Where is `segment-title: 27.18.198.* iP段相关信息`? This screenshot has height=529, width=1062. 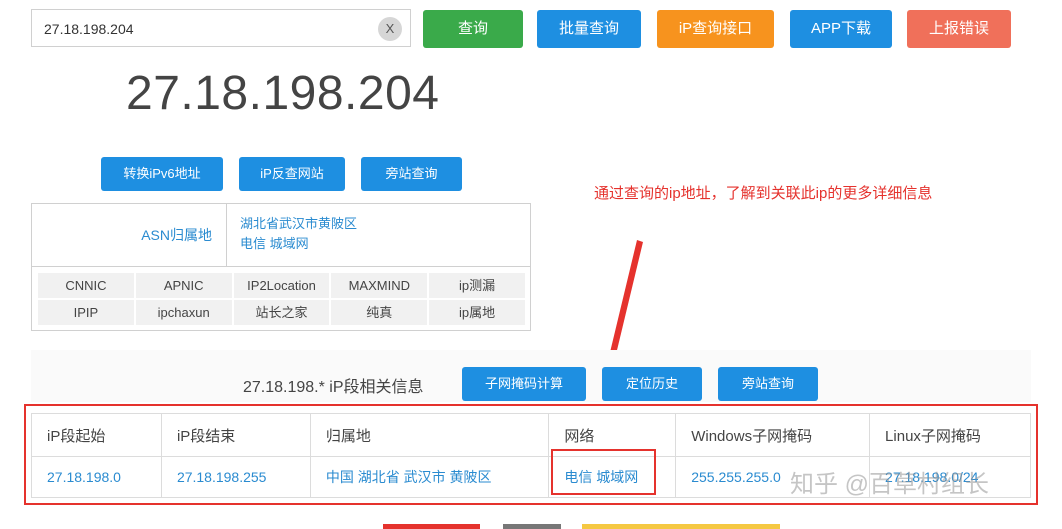 segment-title: 27.18.198.* iP段相关信息 is located at coordinates (333, 387).